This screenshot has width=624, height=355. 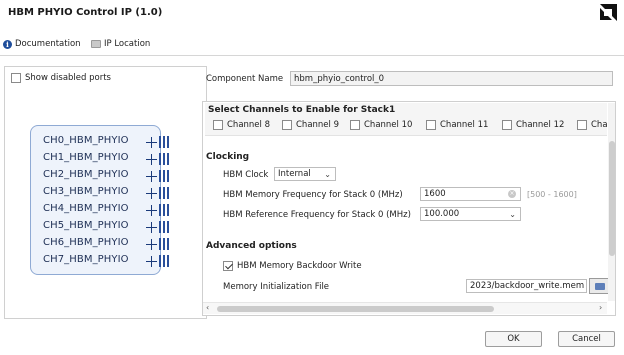 What do you see at coordinates (228, 266) in the screenshot?
I see `backdoor-write-checkbox` at bounding box center [228, 266].